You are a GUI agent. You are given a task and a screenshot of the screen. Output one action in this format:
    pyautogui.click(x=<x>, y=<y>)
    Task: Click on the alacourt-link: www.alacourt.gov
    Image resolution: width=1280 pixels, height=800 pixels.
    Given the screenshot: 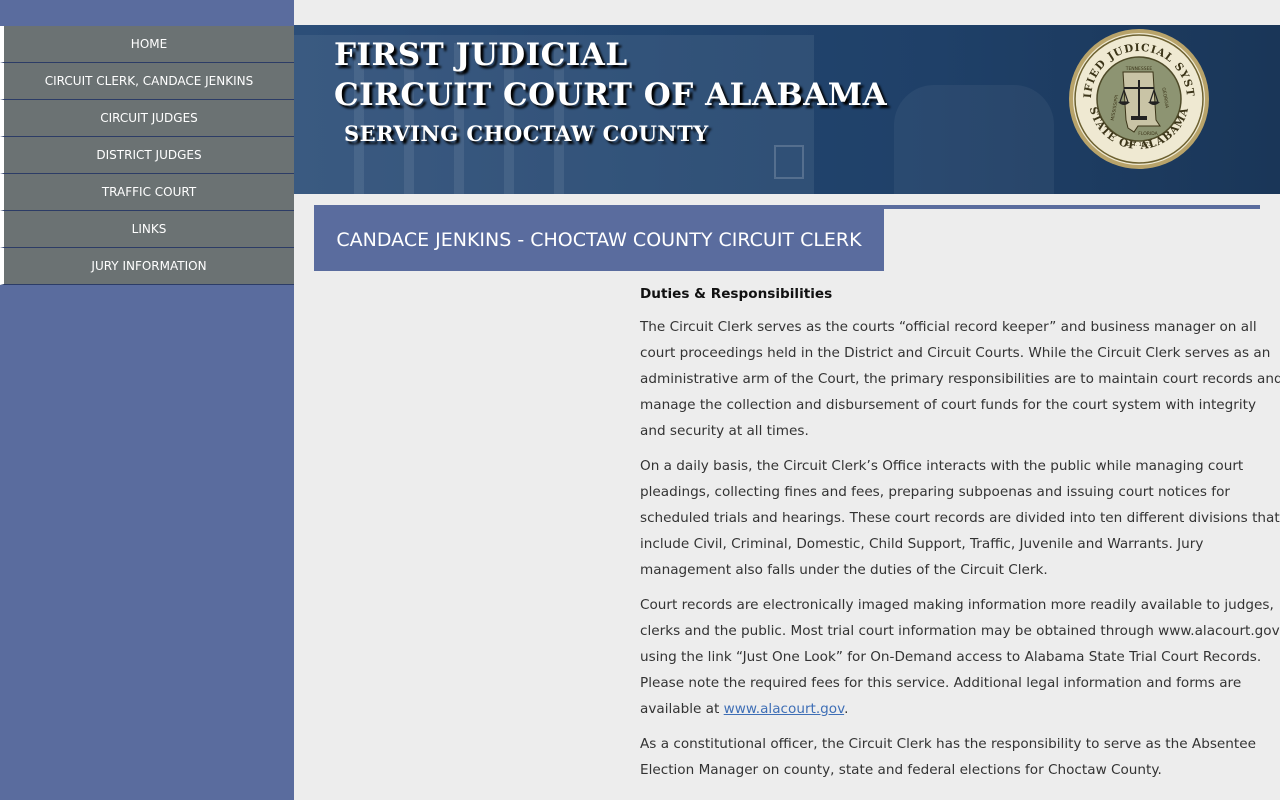 What is the action you would take?
    pyautogui.click(x=784, y=709)
    